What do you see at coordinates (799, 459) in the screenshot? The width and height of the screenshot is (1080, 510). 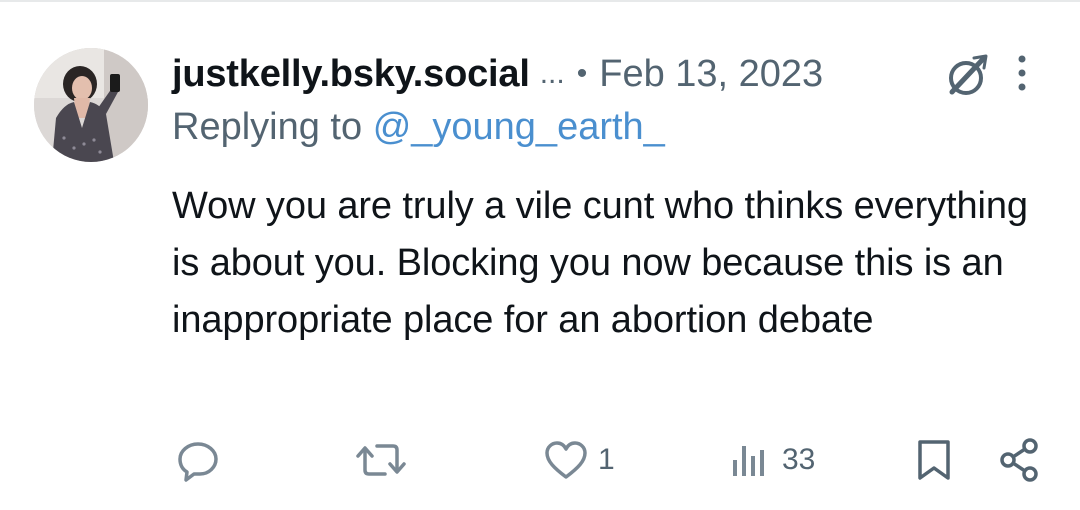 I see `views-count: 33` at bounding box center [799, 459].